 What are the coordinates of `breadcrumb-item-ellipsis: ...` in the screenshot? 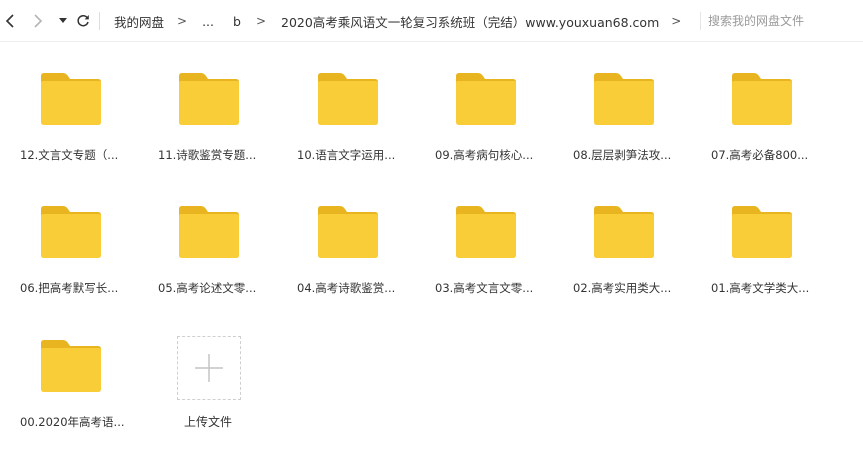 It's located at (208, 21).